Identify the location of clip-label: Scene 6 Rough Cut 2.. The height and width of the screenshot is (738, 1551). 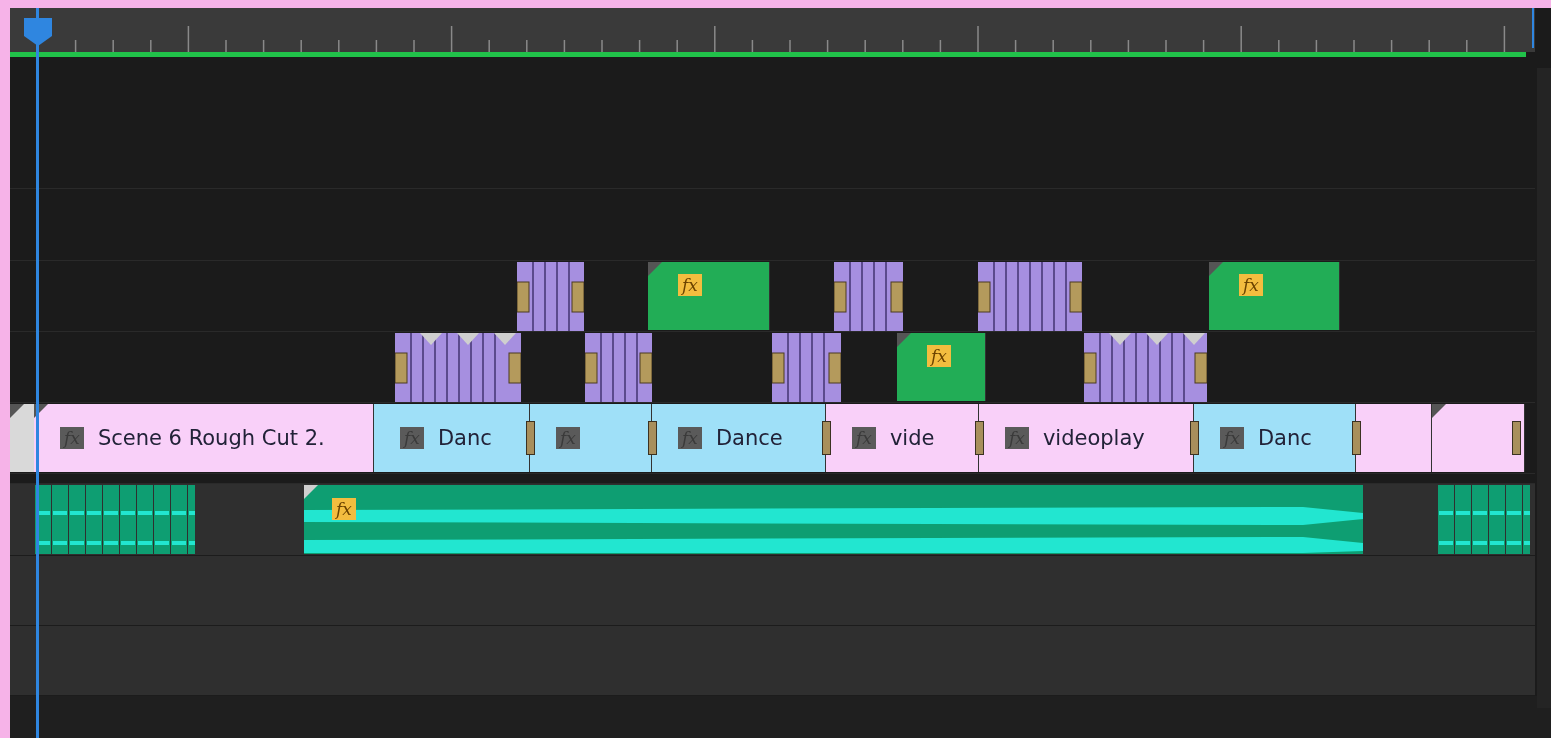
(211, 438).